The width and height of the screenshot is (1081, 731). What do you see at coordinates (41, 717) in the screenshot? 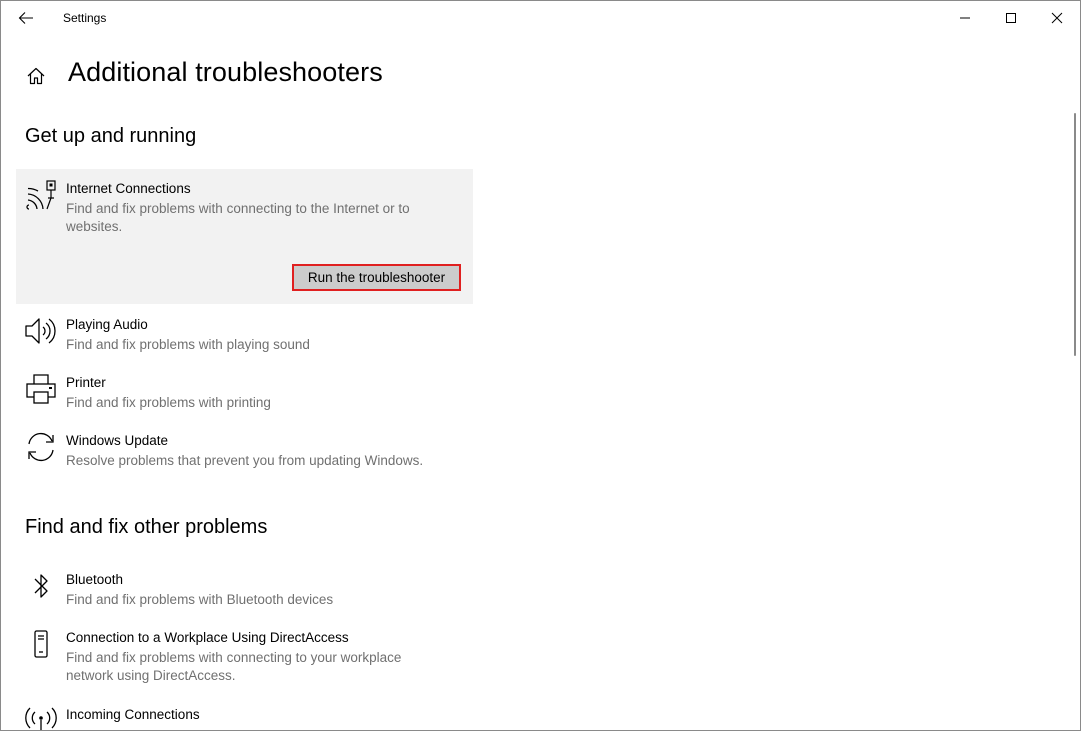
I see `broadcast-icon` at bounding box center [41, 717].